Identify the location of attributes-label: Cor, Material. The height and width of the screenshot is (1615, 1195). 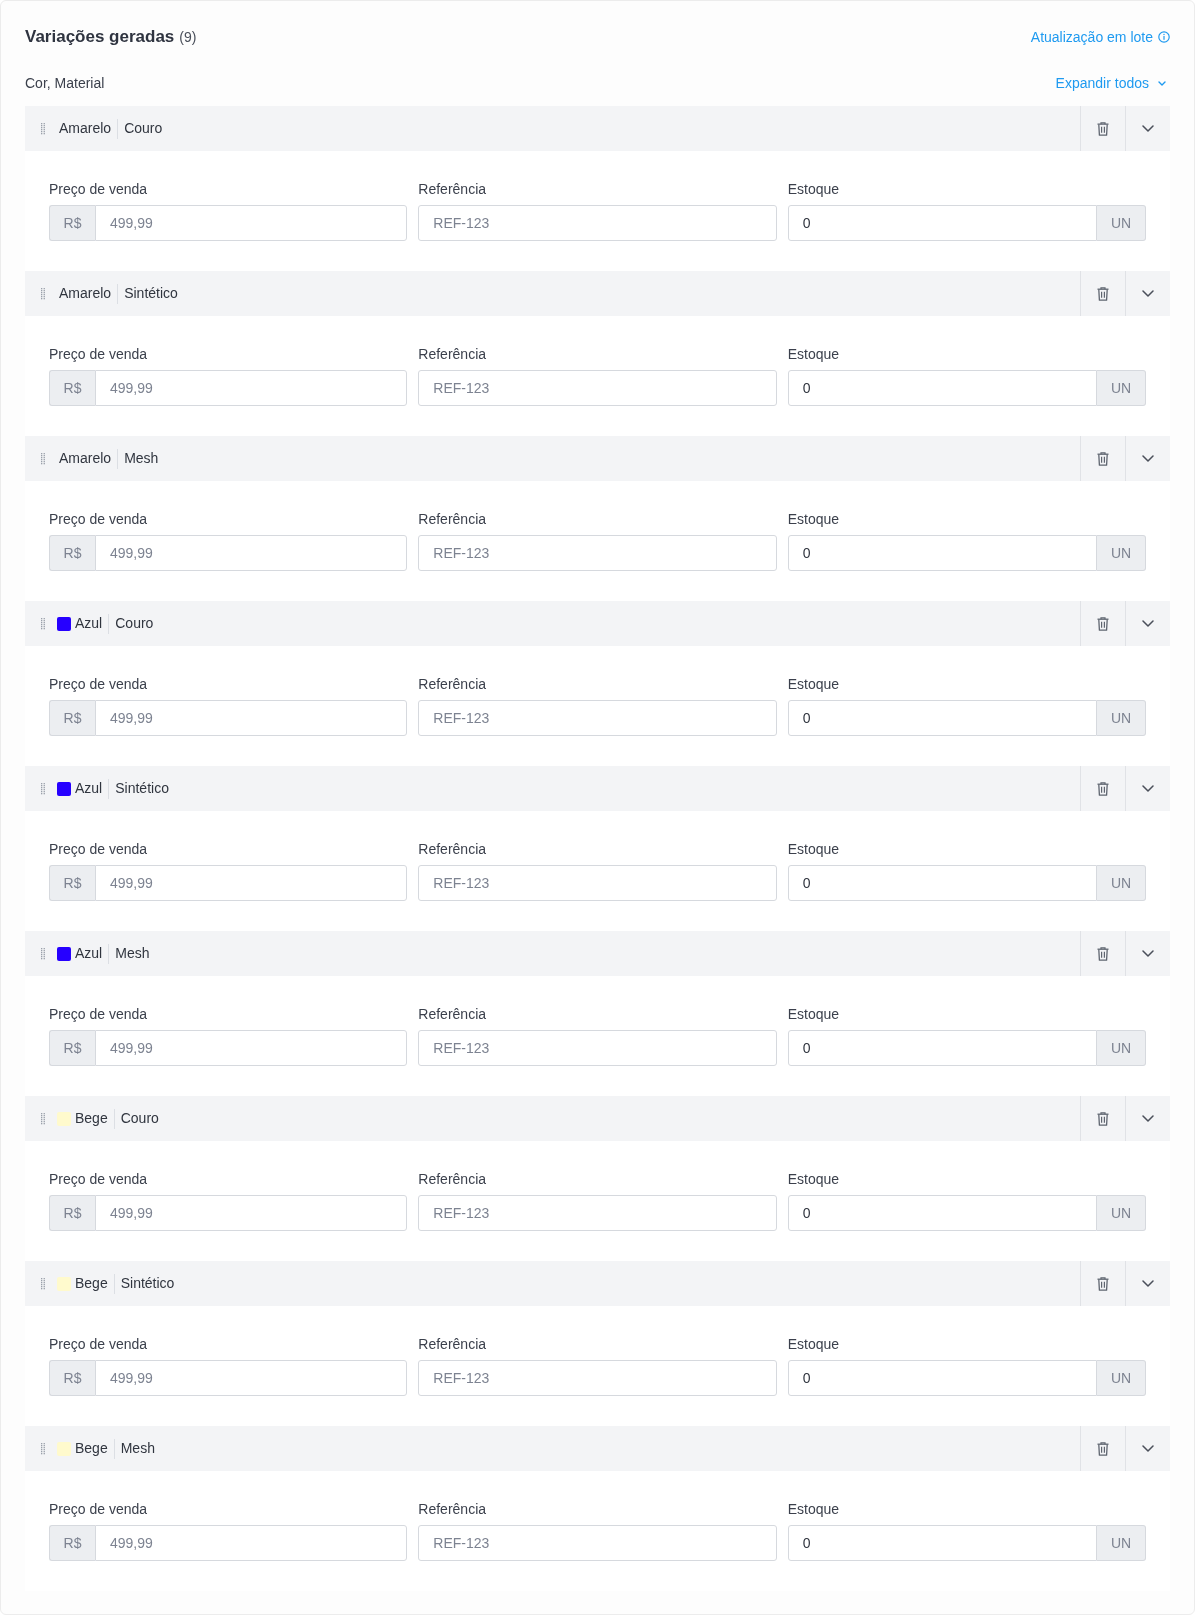
(65, 83).